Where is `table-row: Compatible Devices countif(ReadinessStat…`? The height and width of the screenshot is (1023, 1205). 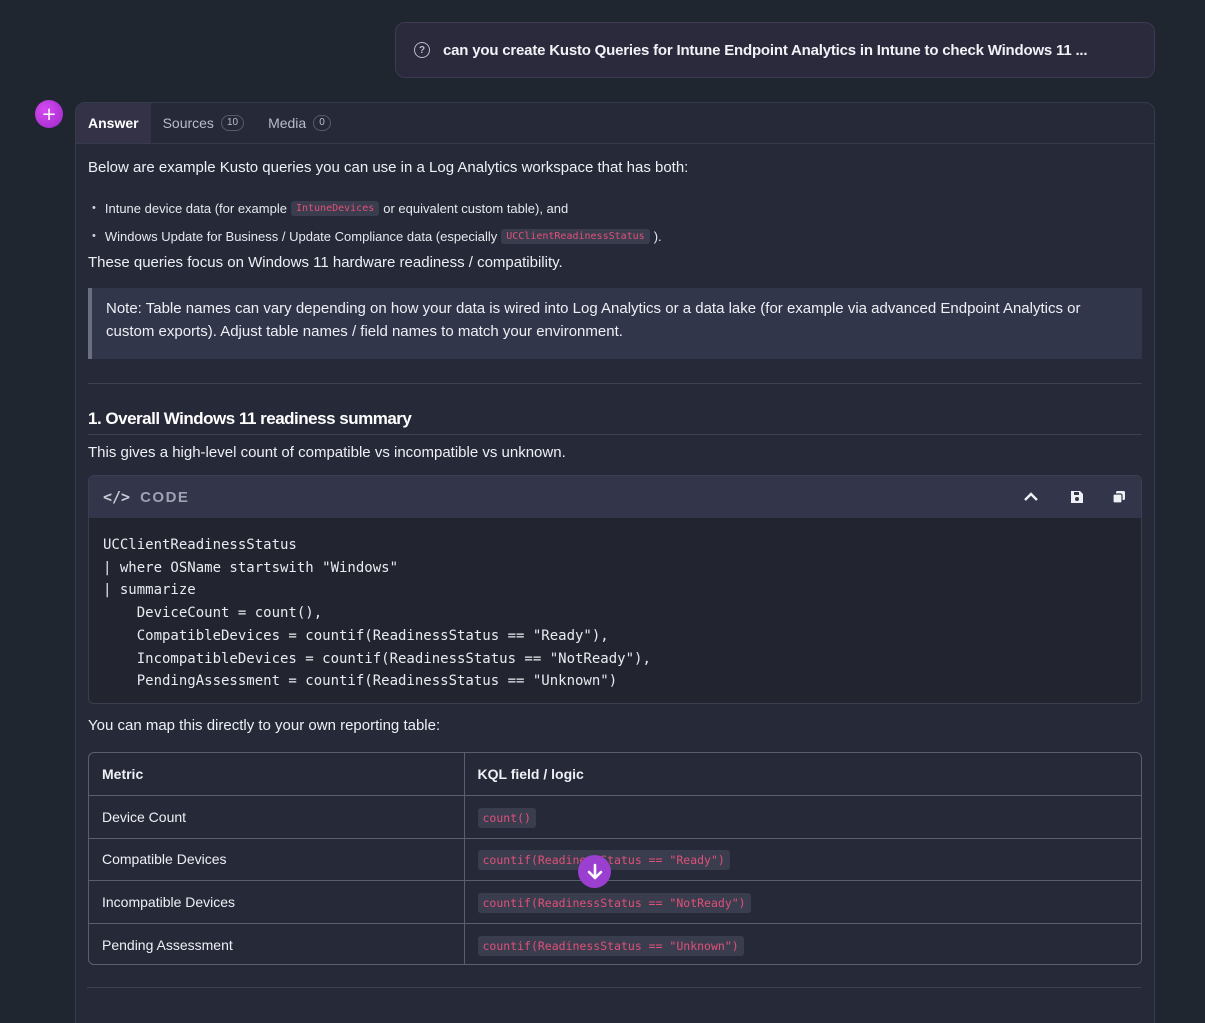
table-row: Compatible Devices countif(ReadinessStat… is located at coordinates (615, 859).